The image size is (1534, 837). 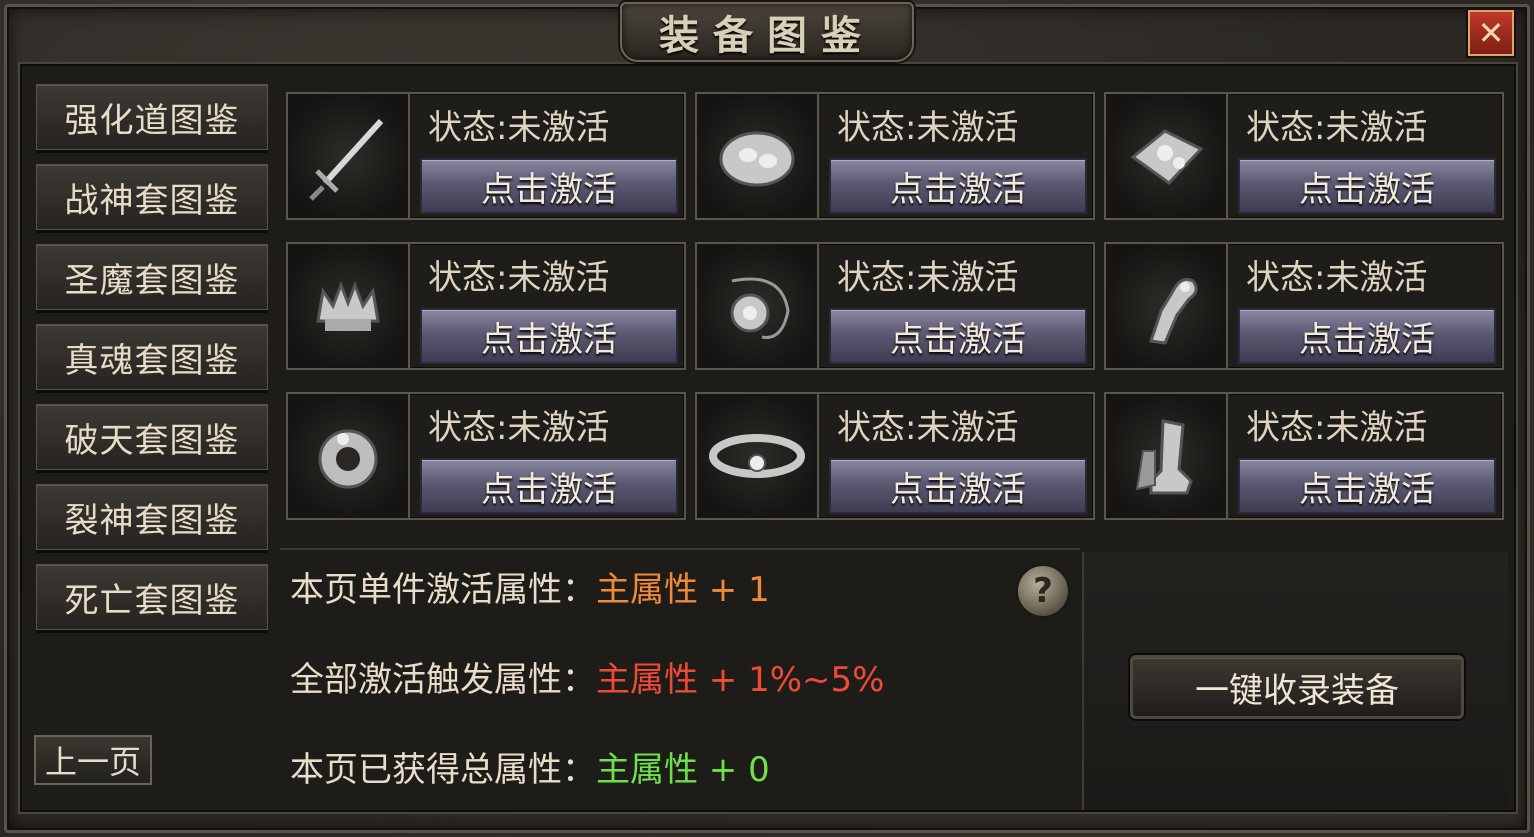 What do you see at coordinates (443, 590) in the screenshot?
I see `attribute-label: 本页单件激活属性：` at bounding box center [443, 590].